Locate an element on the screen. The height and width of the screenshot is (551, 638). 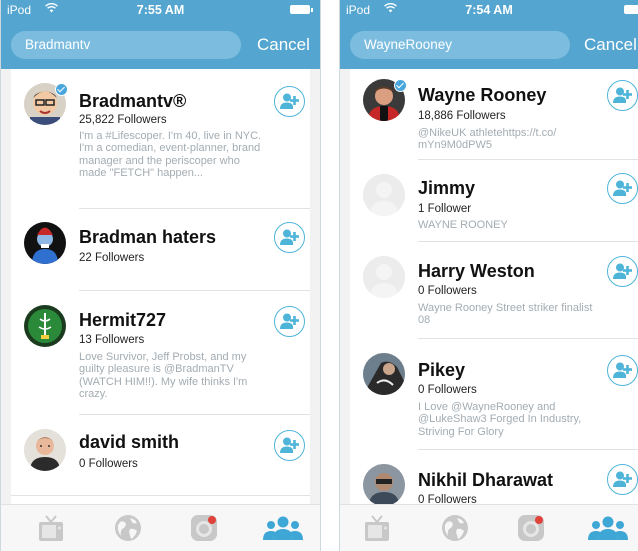
result-followers: 13 Followers is located at coordinates (112, 340).